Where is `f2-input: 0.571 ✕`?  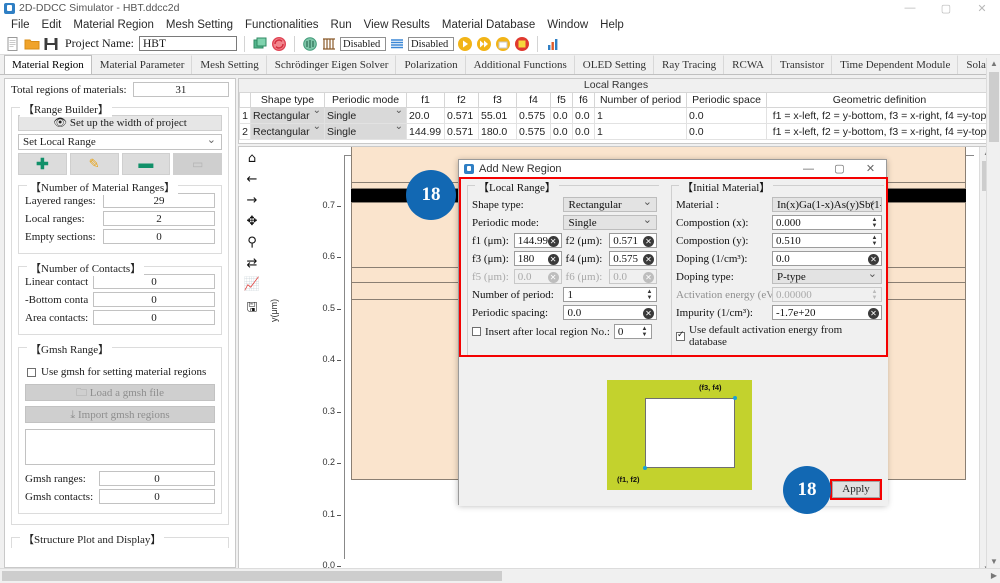 f2-input: 0.571 ✕ is located at coordinates (633, 240).